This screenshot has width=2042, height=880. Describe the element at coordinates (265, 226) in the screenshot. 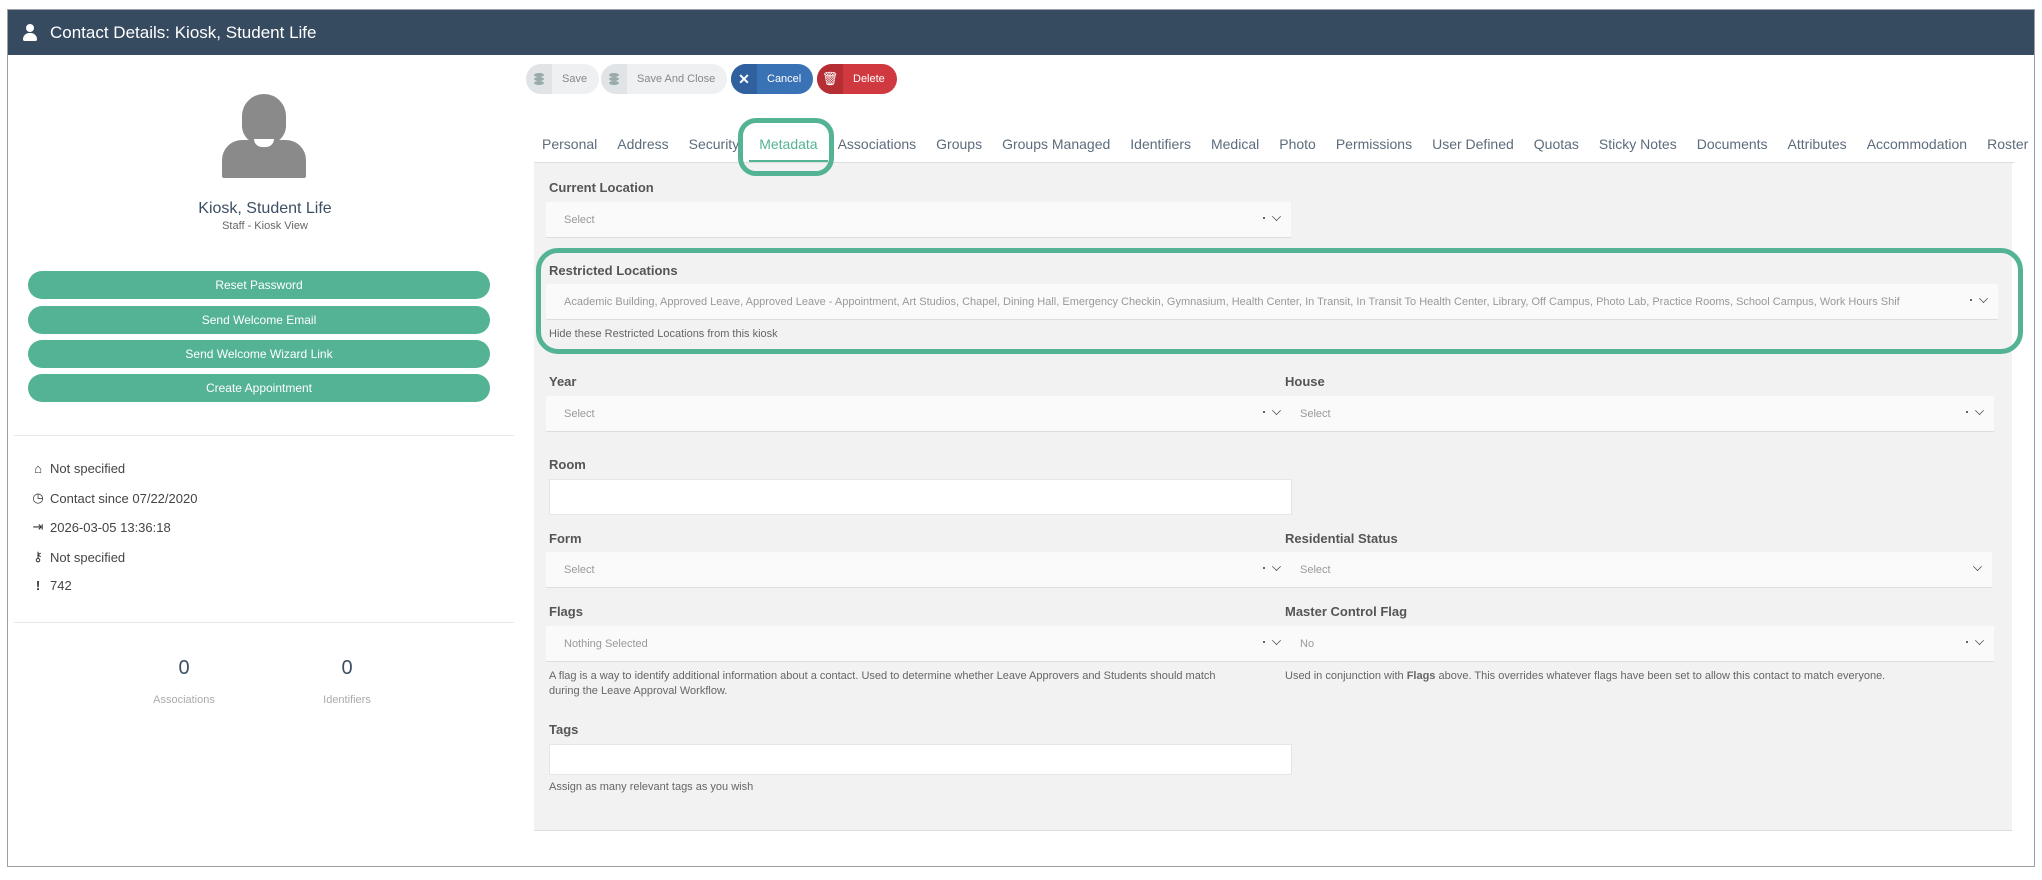

I see `contact-role: Staff - Kiosk View` at that location.